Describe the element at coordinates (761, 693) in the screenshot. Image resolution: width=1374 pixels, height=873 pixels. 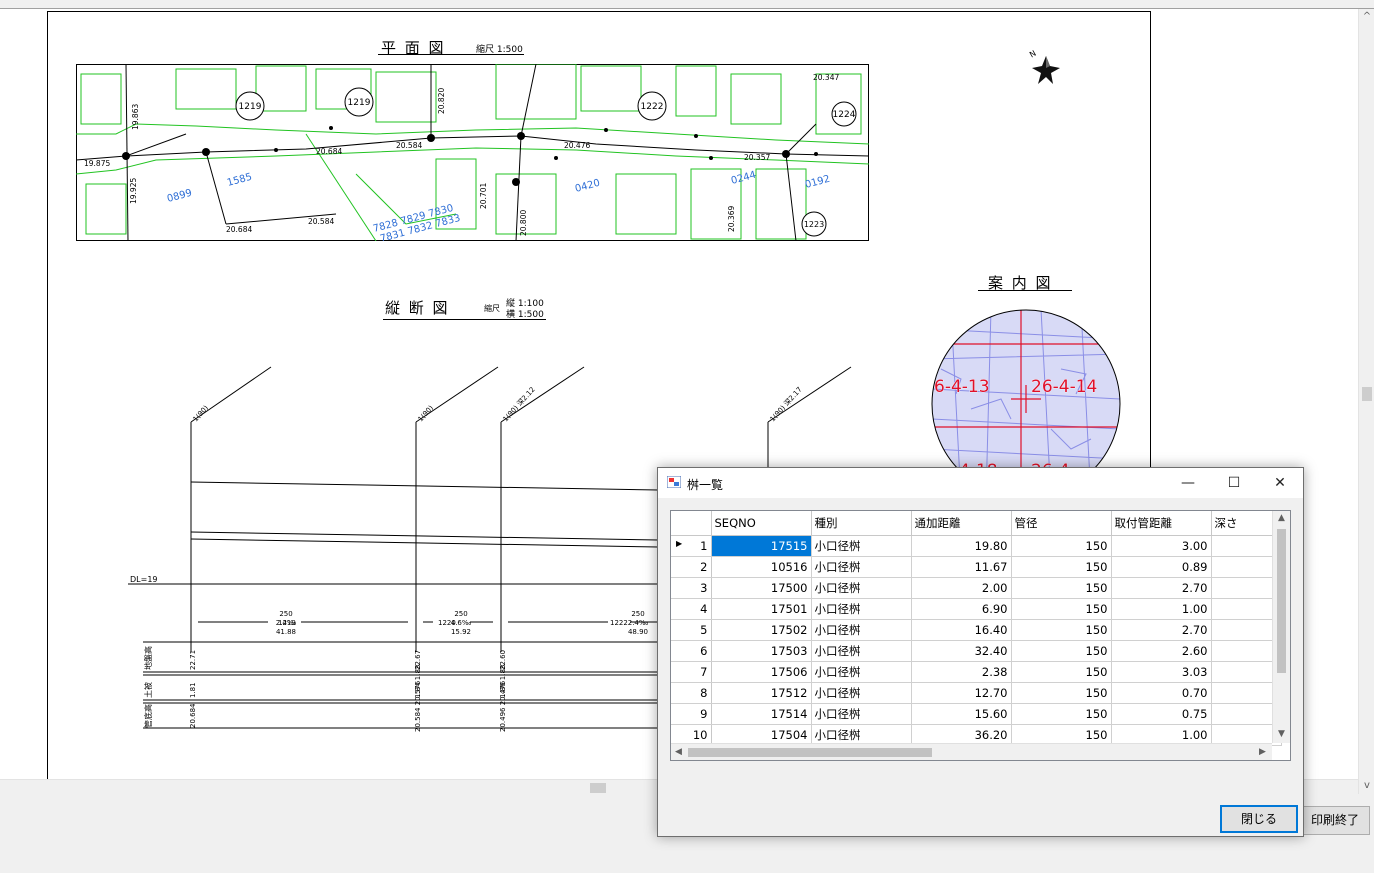
I see `cell-seqno: 17512` at that location.